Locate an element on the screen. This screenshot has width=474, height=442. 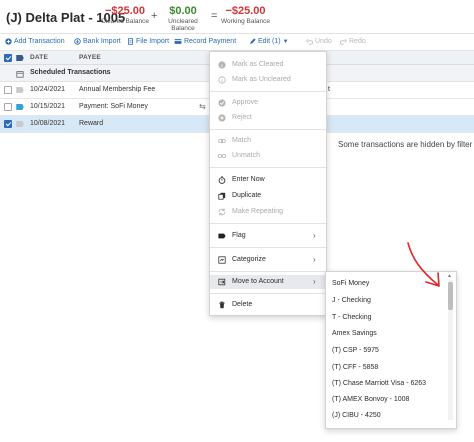
edit-menu-button: Edit (1) ▼ is located at coordinates (269, 41).